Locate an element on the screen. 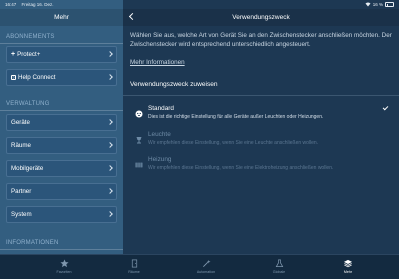 This screenshot has width=399, height=279. sidebar-item-help-connect: ? Help Connect is located at coordinates (61, 77).